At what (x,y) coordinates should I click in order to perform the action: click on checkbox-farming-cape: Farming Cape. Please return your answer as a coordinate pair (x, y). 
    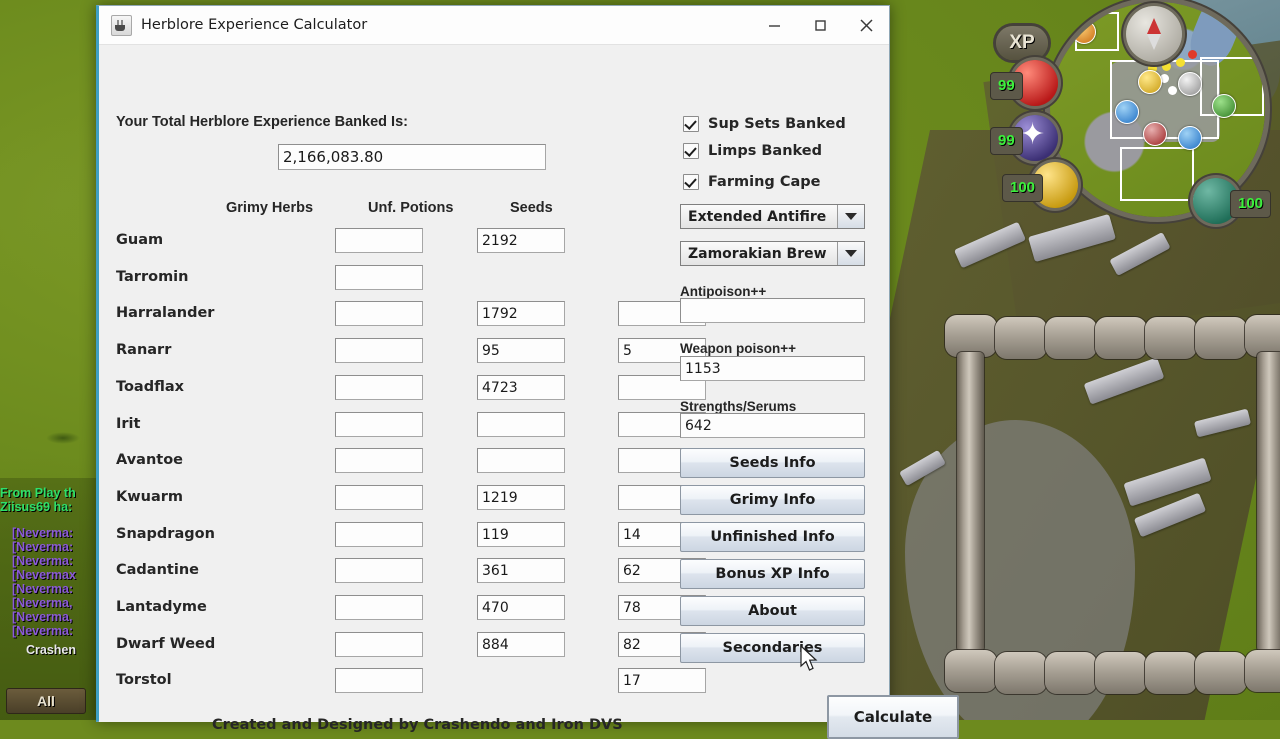
    Looking at the image, I should click on (751, 182).